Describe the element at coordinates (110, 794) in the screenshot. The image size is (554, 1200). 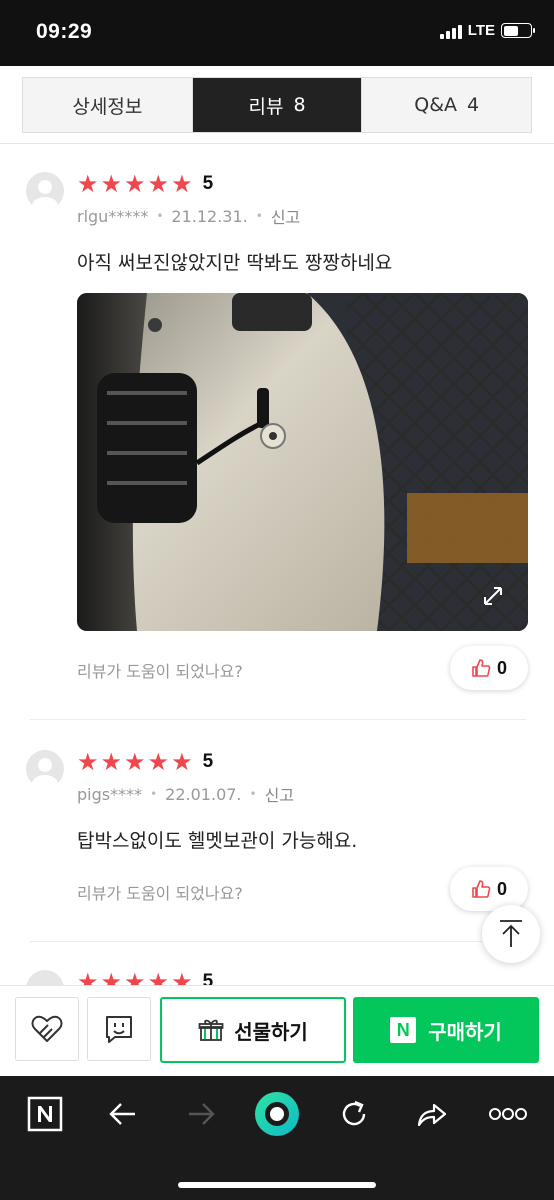
I see `reviewer-id: pigs****` at that location.